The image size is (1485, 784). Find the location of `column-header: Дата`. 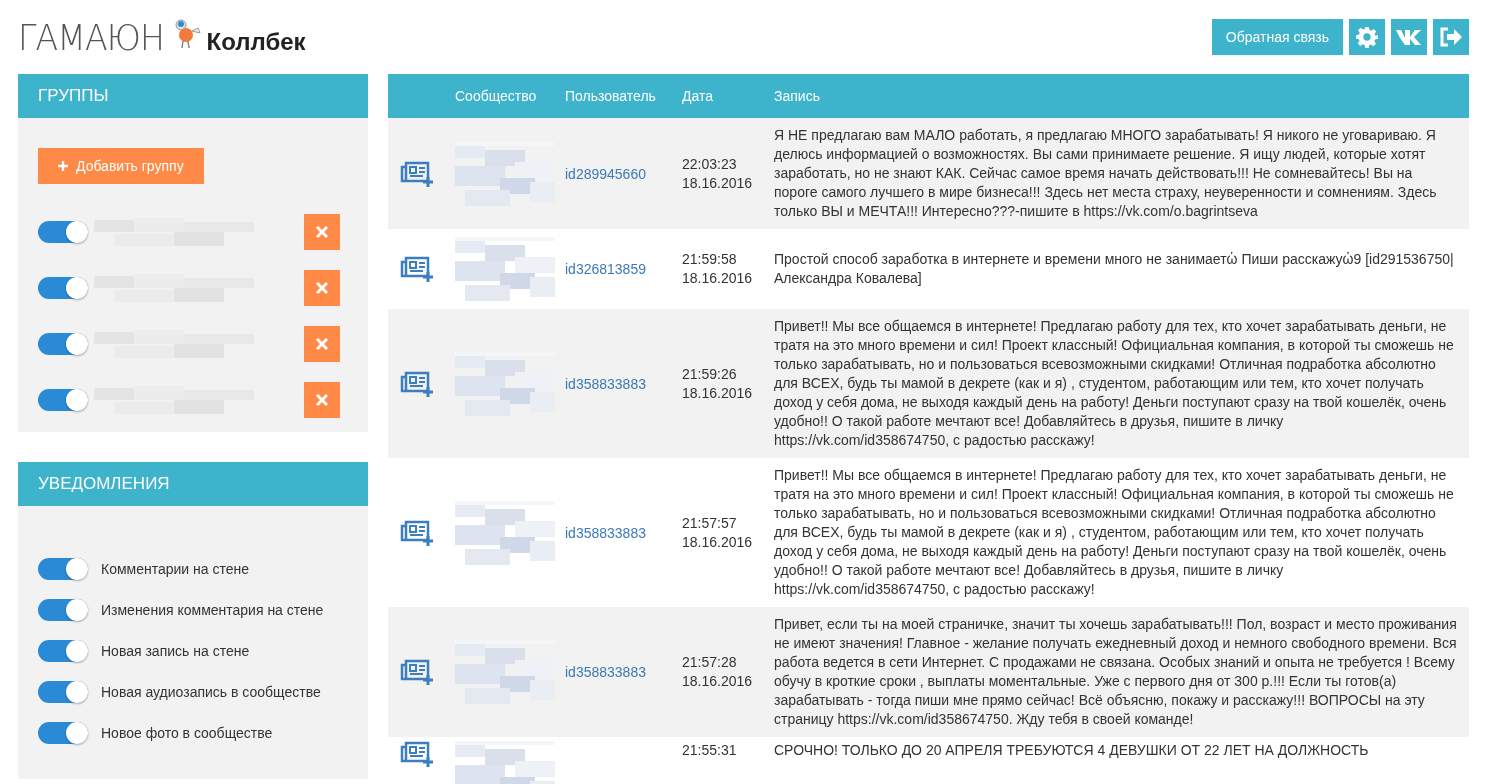

column-header: Дата is located at coordinates (697, 96).